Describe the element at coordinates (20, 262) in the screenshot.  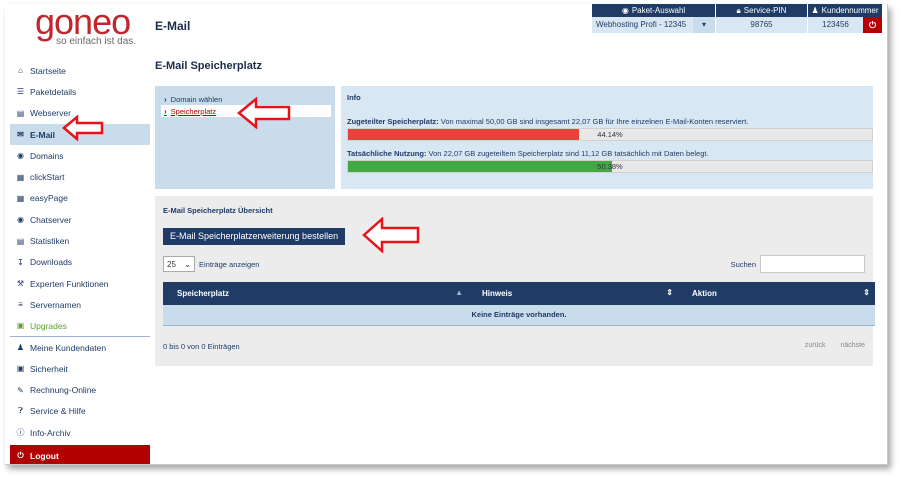
I see `download-icon: ↧` at that location.